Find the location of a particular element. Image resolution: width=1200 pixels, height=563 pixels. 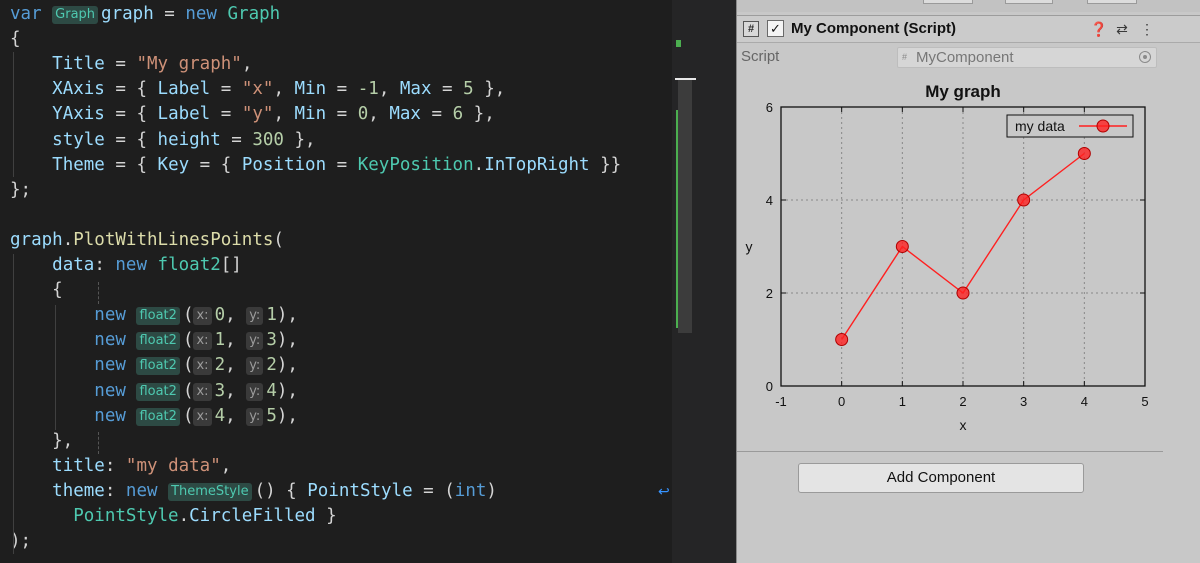

code-line: new float2(x: 0, y: 1), is located at coordinates (154, 315).